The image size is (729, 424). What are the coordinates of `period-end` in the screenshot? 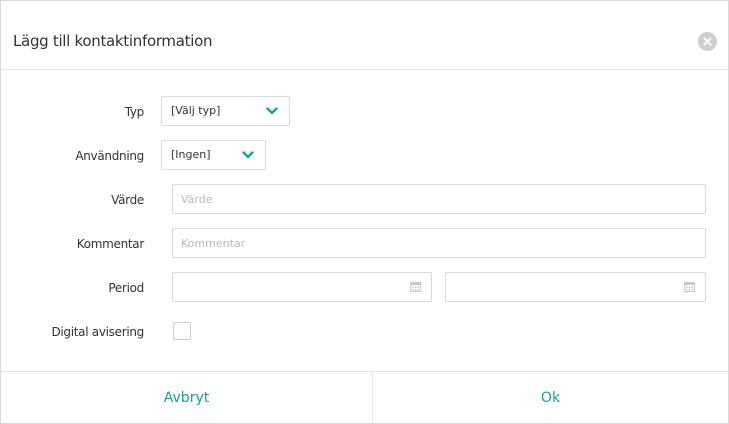 It's located at (575, 287).